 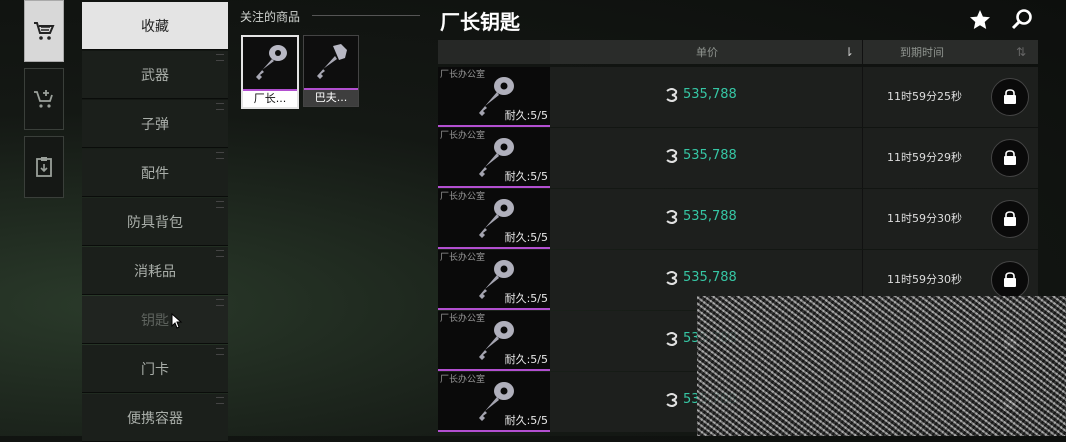 I want to click on divider, so click(x=366, y=15).